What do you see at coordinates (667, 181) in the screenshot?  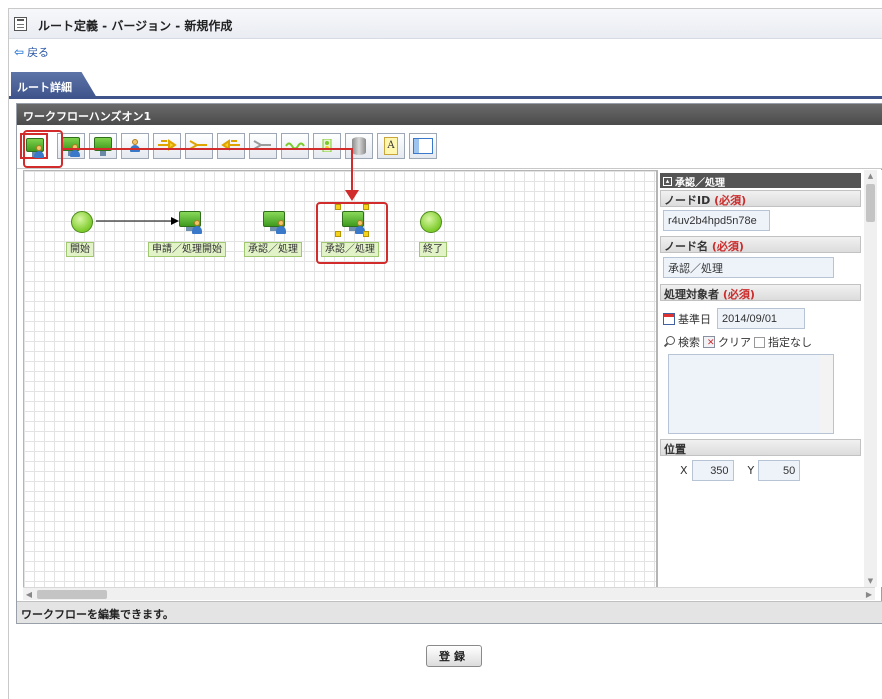 I see `collapse-icon: ▴` at bounding box center [667, 181].